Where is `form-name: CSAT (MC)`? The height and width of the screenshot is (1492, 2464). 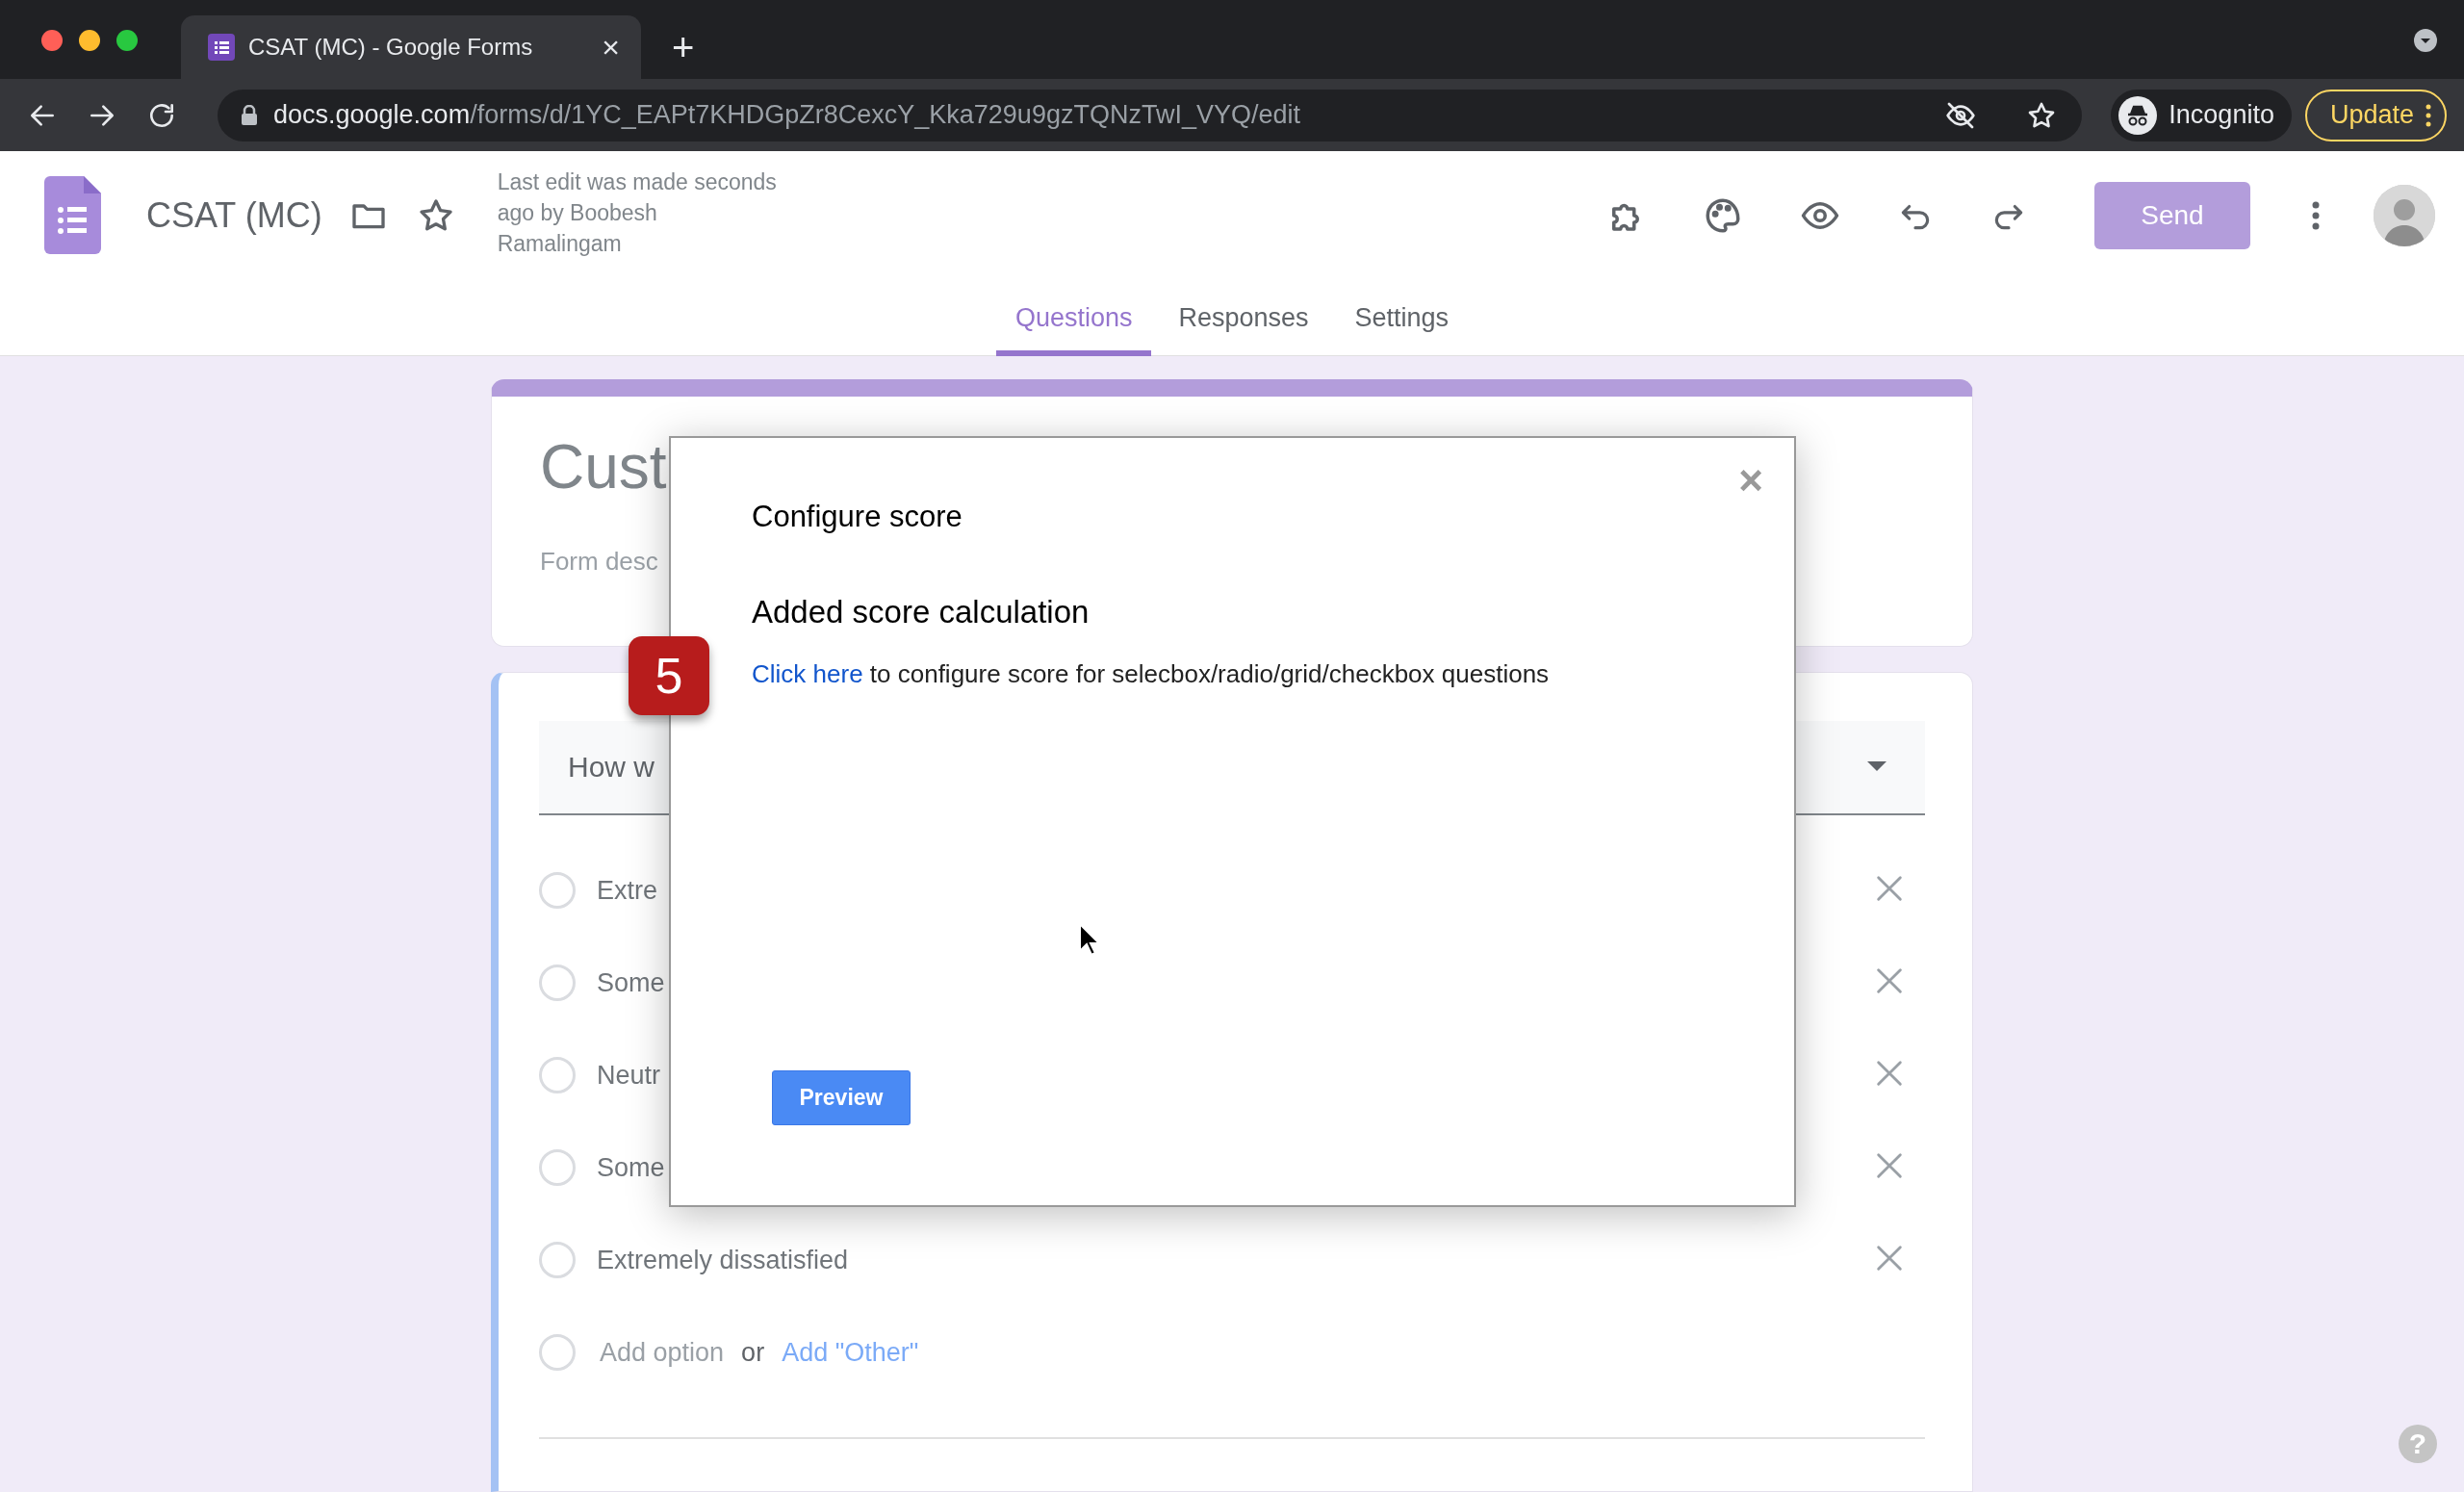 form-name: CSAT (MC) is located at coordinates (234, 215).